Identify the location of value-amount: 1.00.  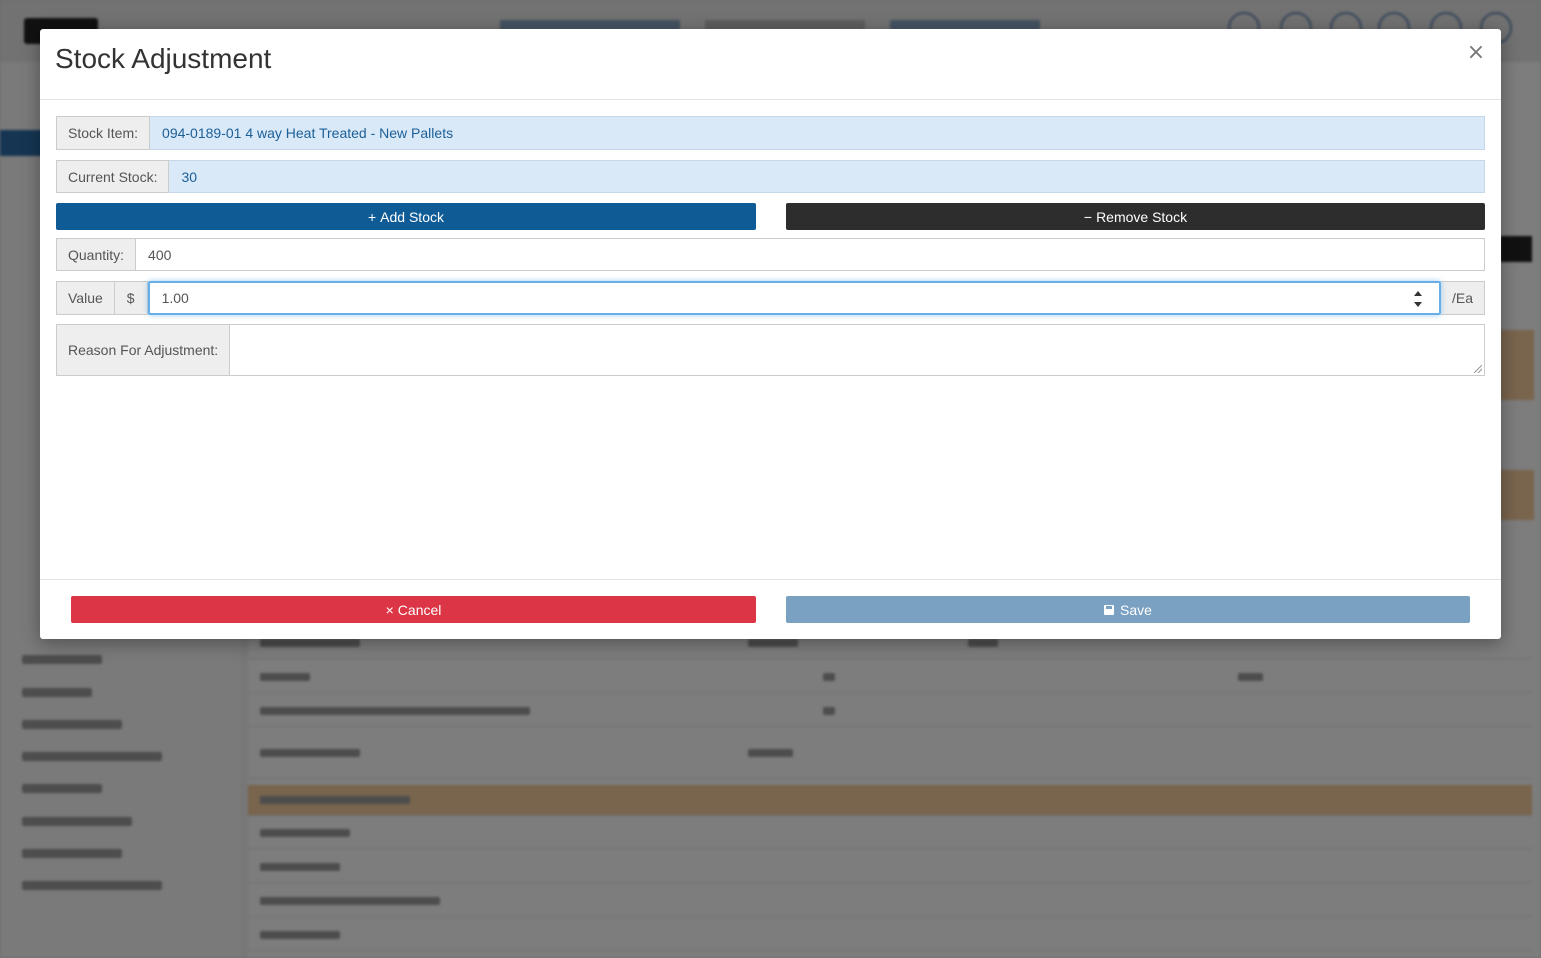
(175, 298).